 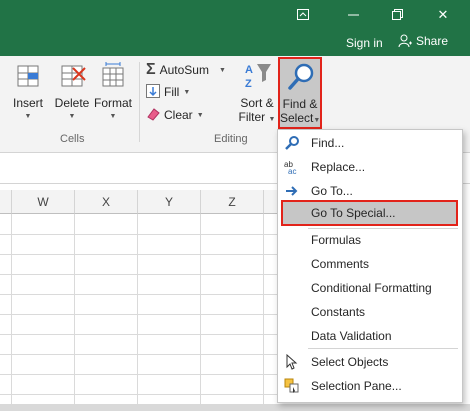 What do you see at coordinates (28, 76) in the screenshot?
I see `insert-cells-icon` at bounding box center [28, 76].